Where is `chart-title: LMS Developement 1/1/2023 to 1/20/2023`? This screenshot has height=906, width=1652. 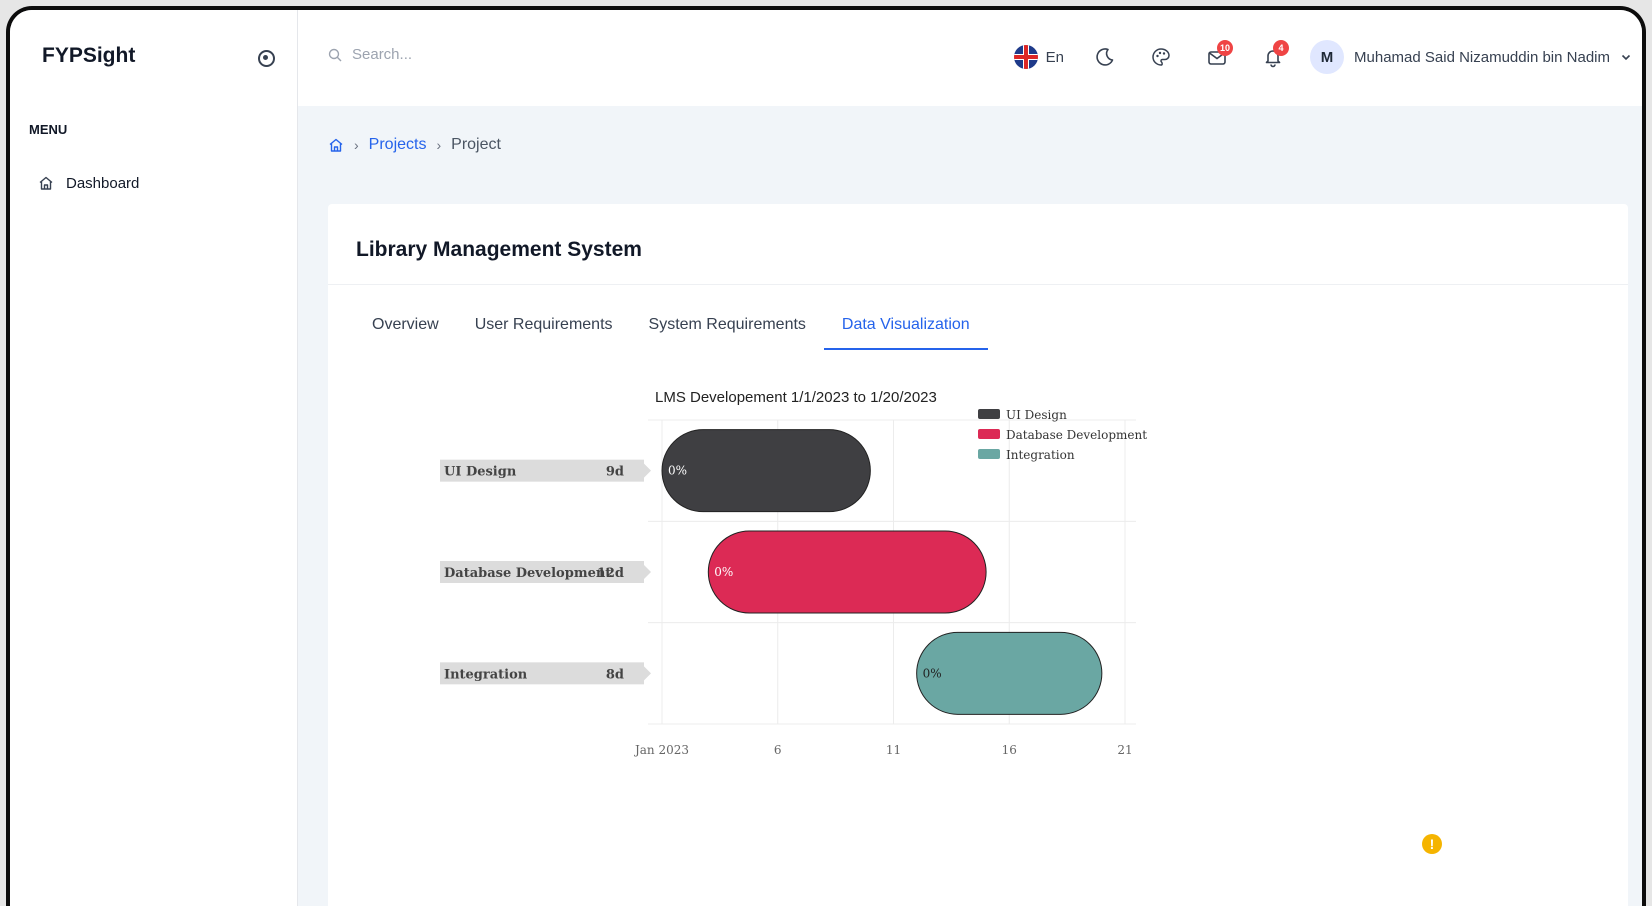
chart-title: LMS Developement 1/1/2023 to 1/20/2023 is located at coordinates (796, 397).